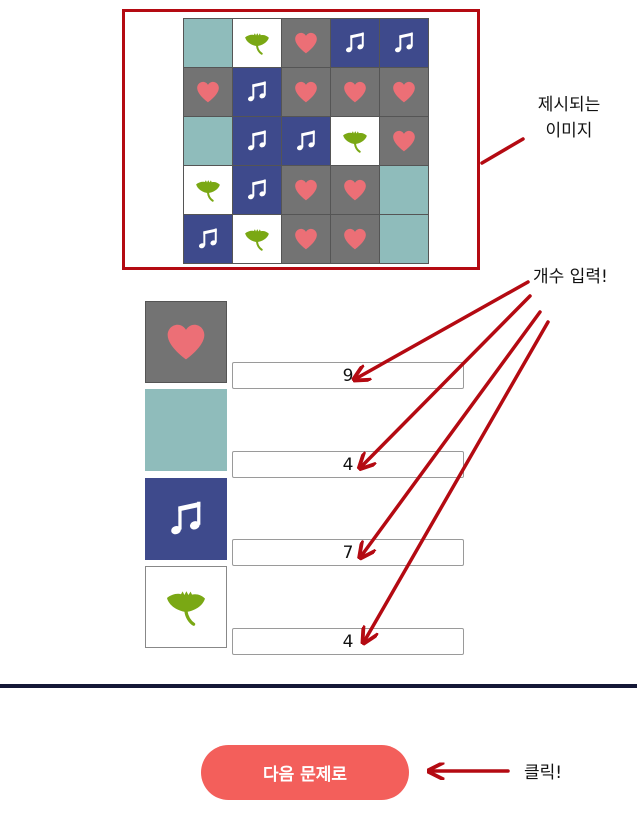 The image size is (637, 839). What do you see at coordinates (569, 118) in the screenshot?
I see `presented-image-label: 제시되는 이미지` at bounding box center [569, 118].